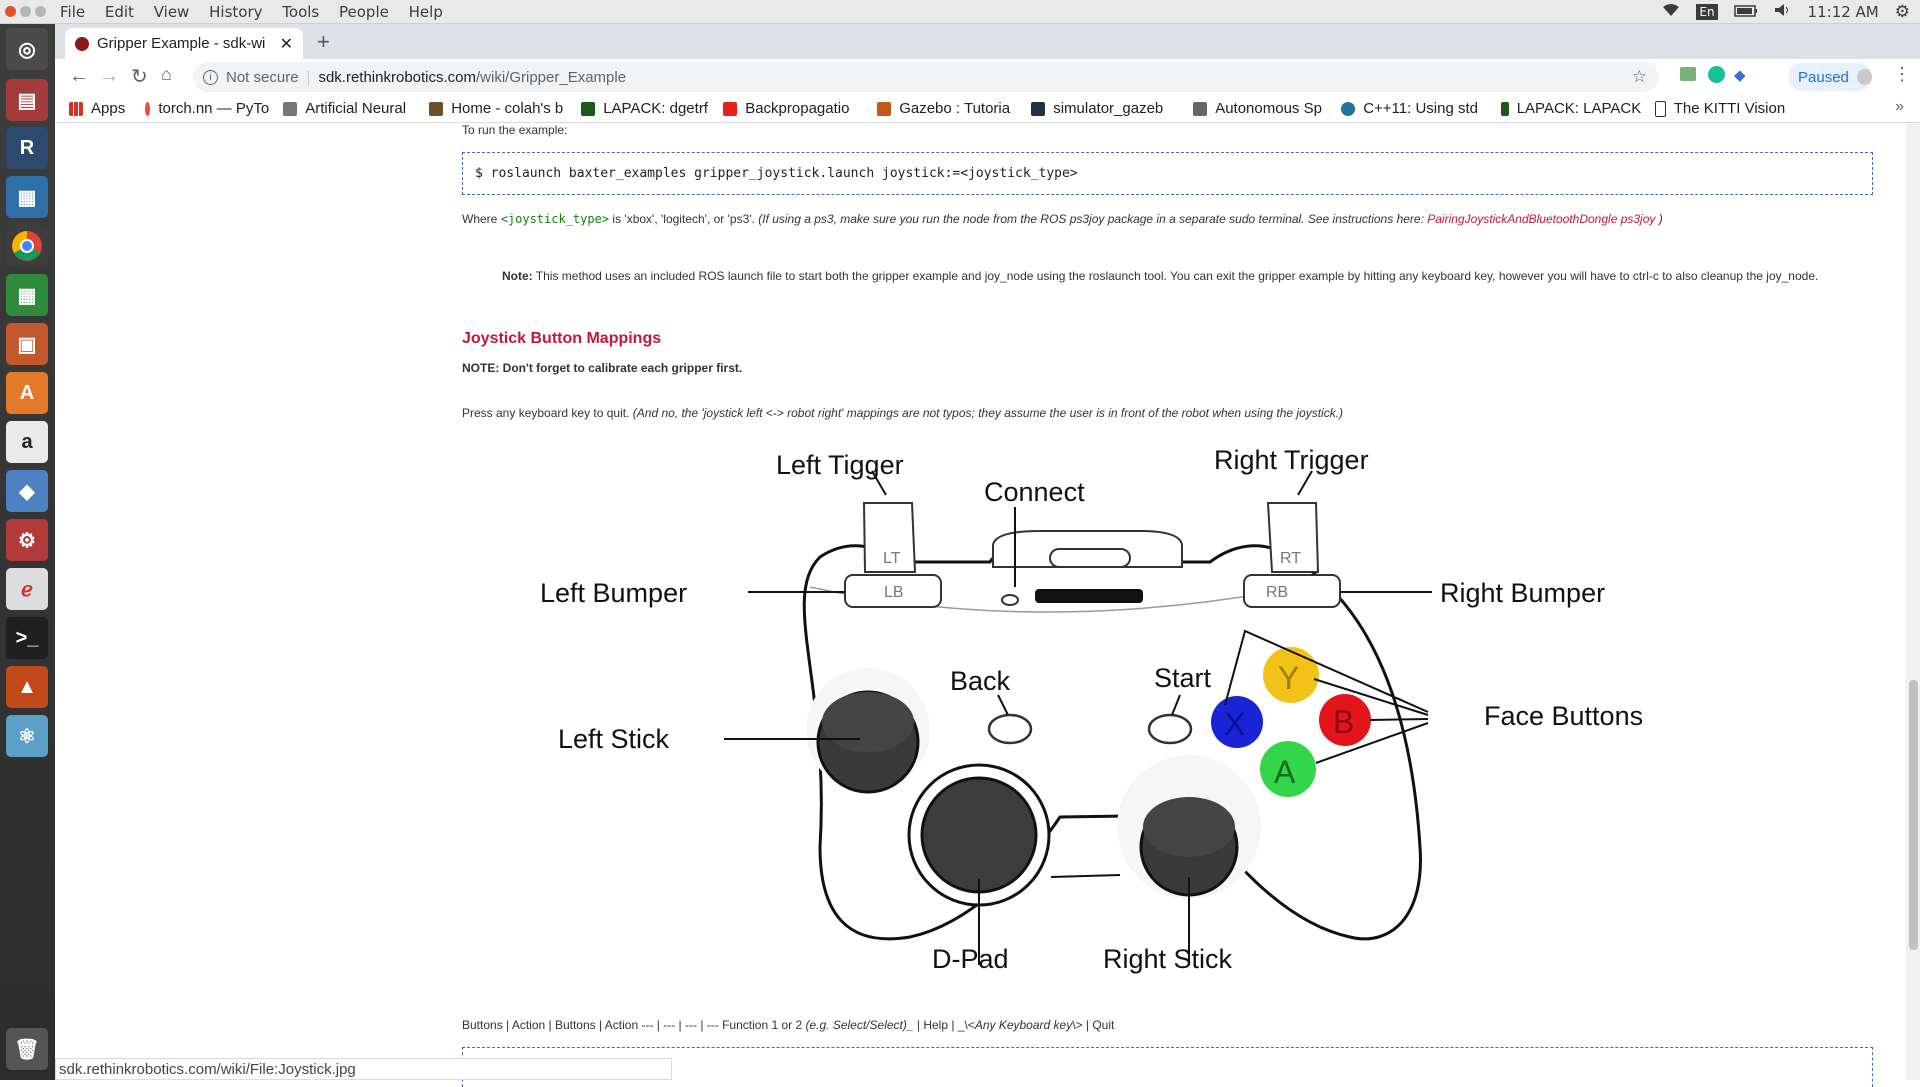 The width and height of the screenshot is (1920, 1087). Describe the element at coordinates (1688, 74) in the screenshot. I see `extension-download-icon` at that location.